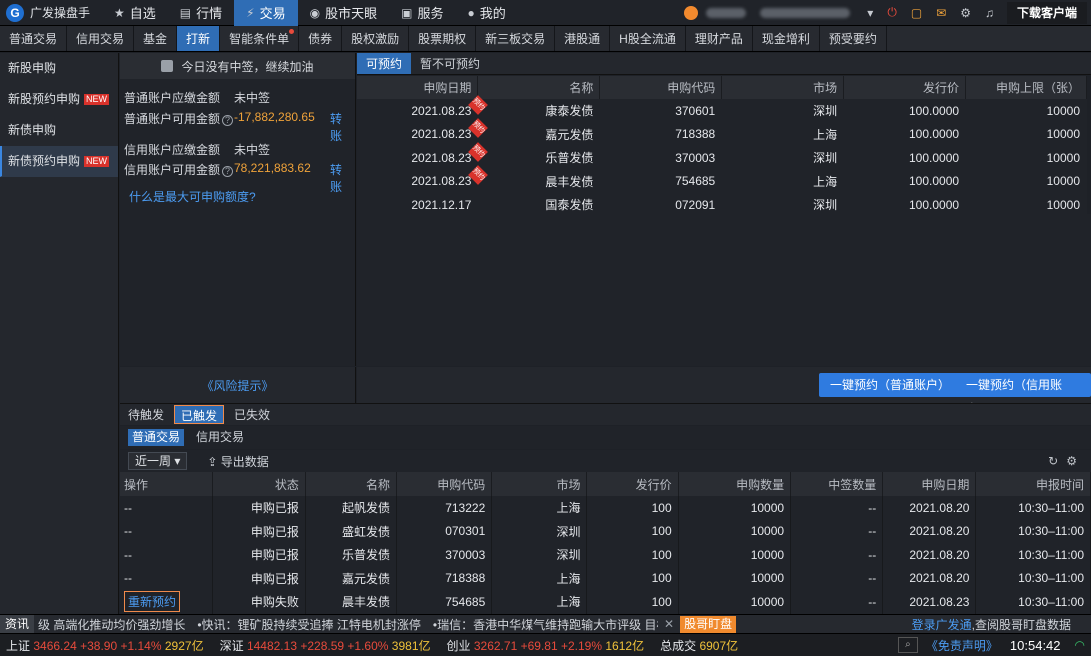 The width and height of the screenshot is (1091, 656). Describe the element at coordinates (722, 155) in the screenshot. I see `table-row: 2021.08.23 预约 乐普发债 370003 深圳 100.0000 10000` at that location.